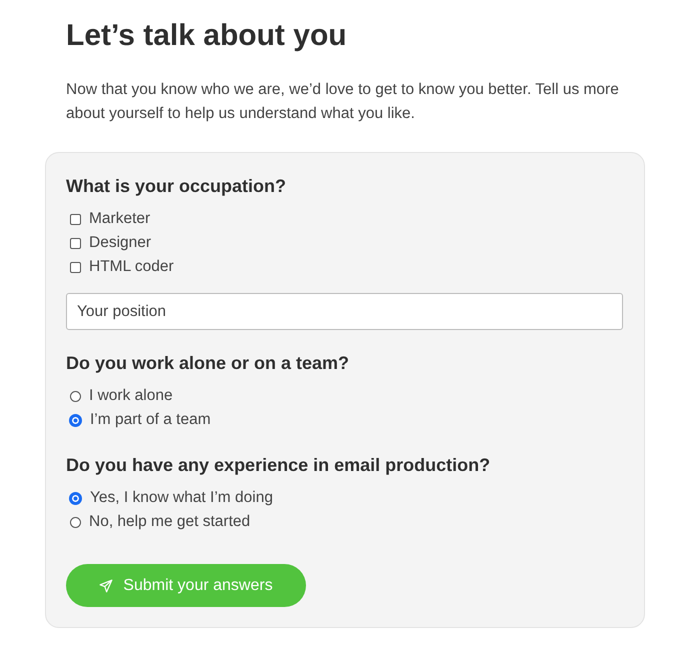 This screenshot has width=689, height=669. I want to click on option-label: I work alone, so click(131, 396).